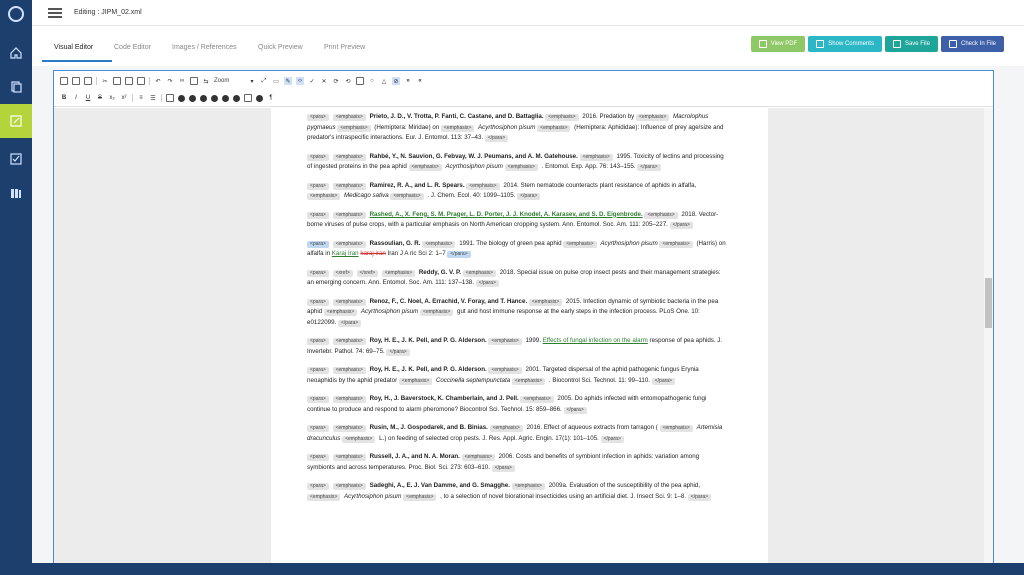 The height and width of the screenshot is (575, 1024). What do you see at coordinates (16, 159) in the screenshot?
I see `tasks-icon` at bounding box center [16, 159].